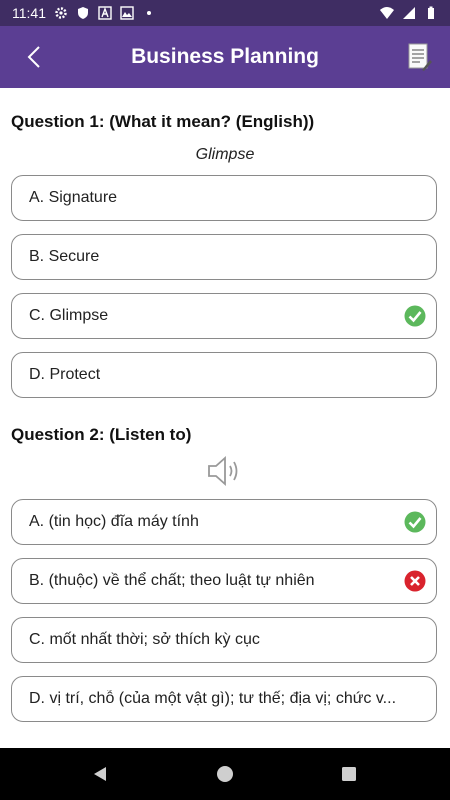  I want to click on question-1-word: Glimpse, so click(225, 154).